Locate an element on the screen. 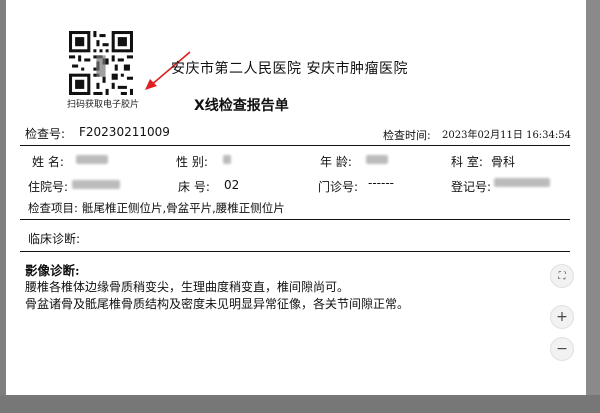  exam-time-value: 2023年02月11日 16:34:54 is located at coordinates (506, 135).